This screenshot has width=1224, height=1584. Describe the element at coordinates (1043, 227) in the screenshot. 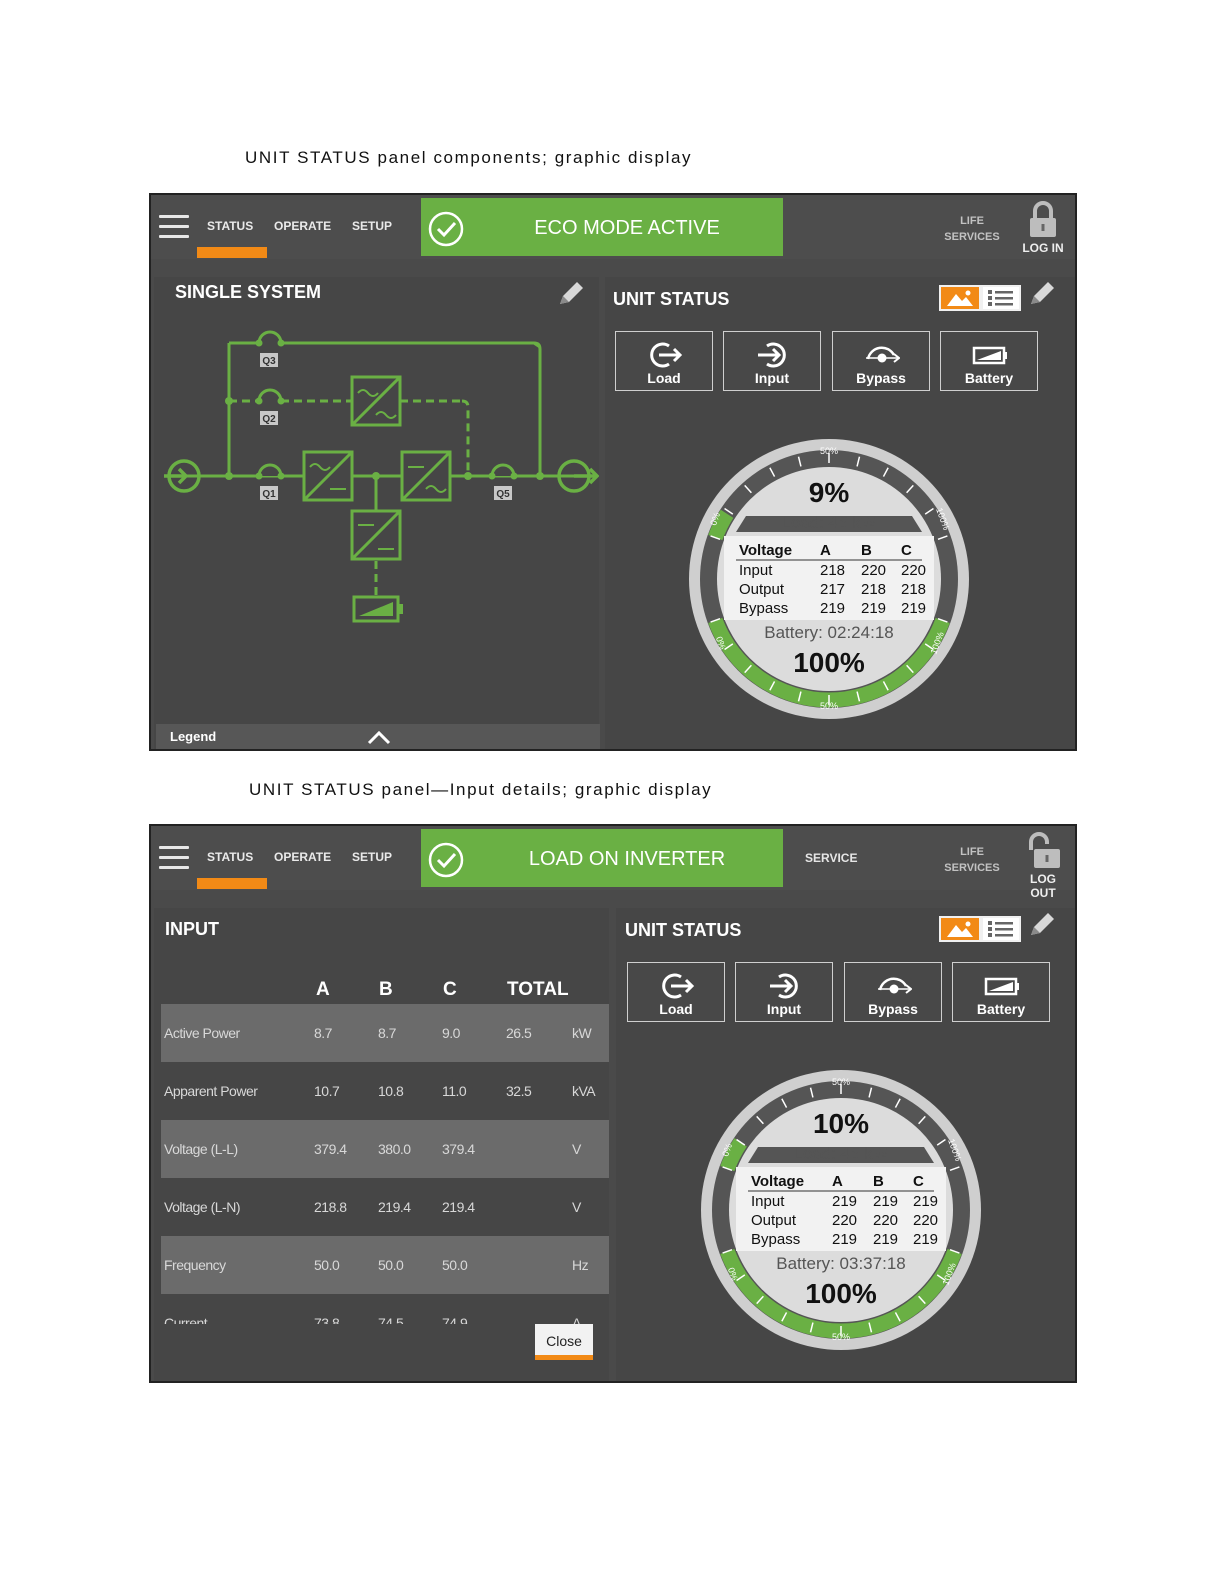

I see `login-button: LOG IN` at that location.